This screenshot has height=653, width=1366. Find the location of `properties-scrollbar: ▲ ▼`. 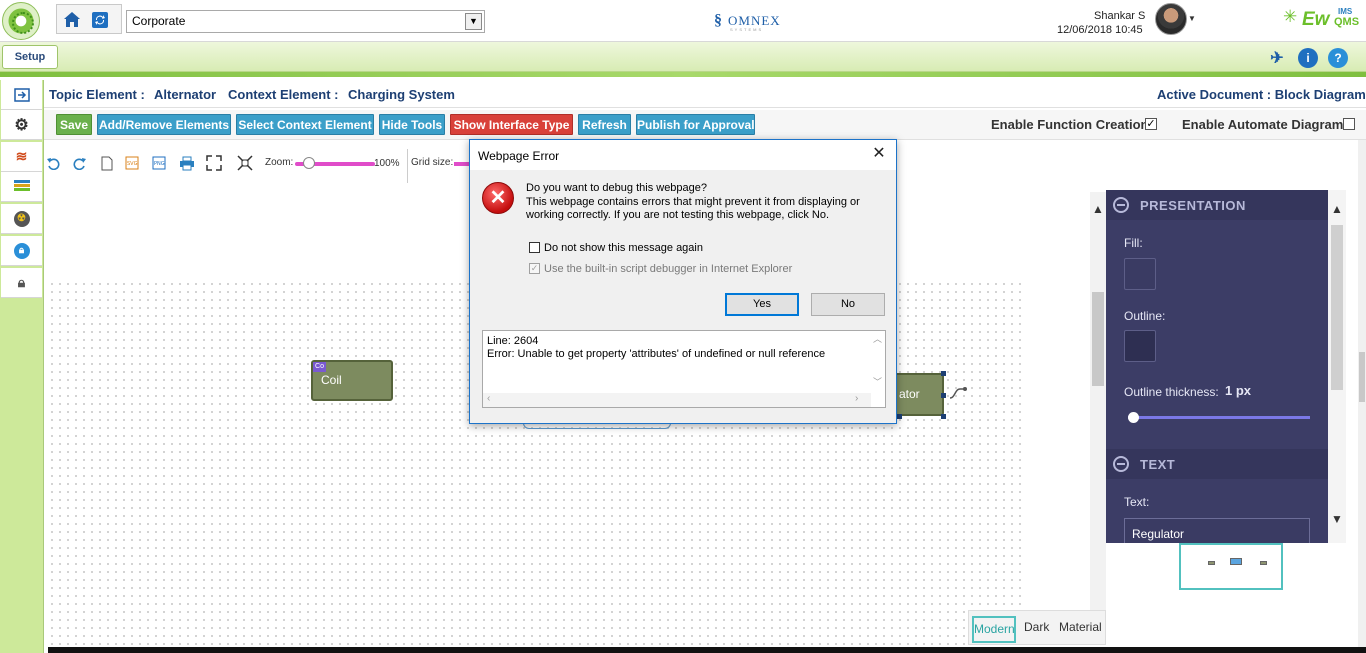

properties-scrollbar: ▲ ▼ is located at coordinates (1337, 366).